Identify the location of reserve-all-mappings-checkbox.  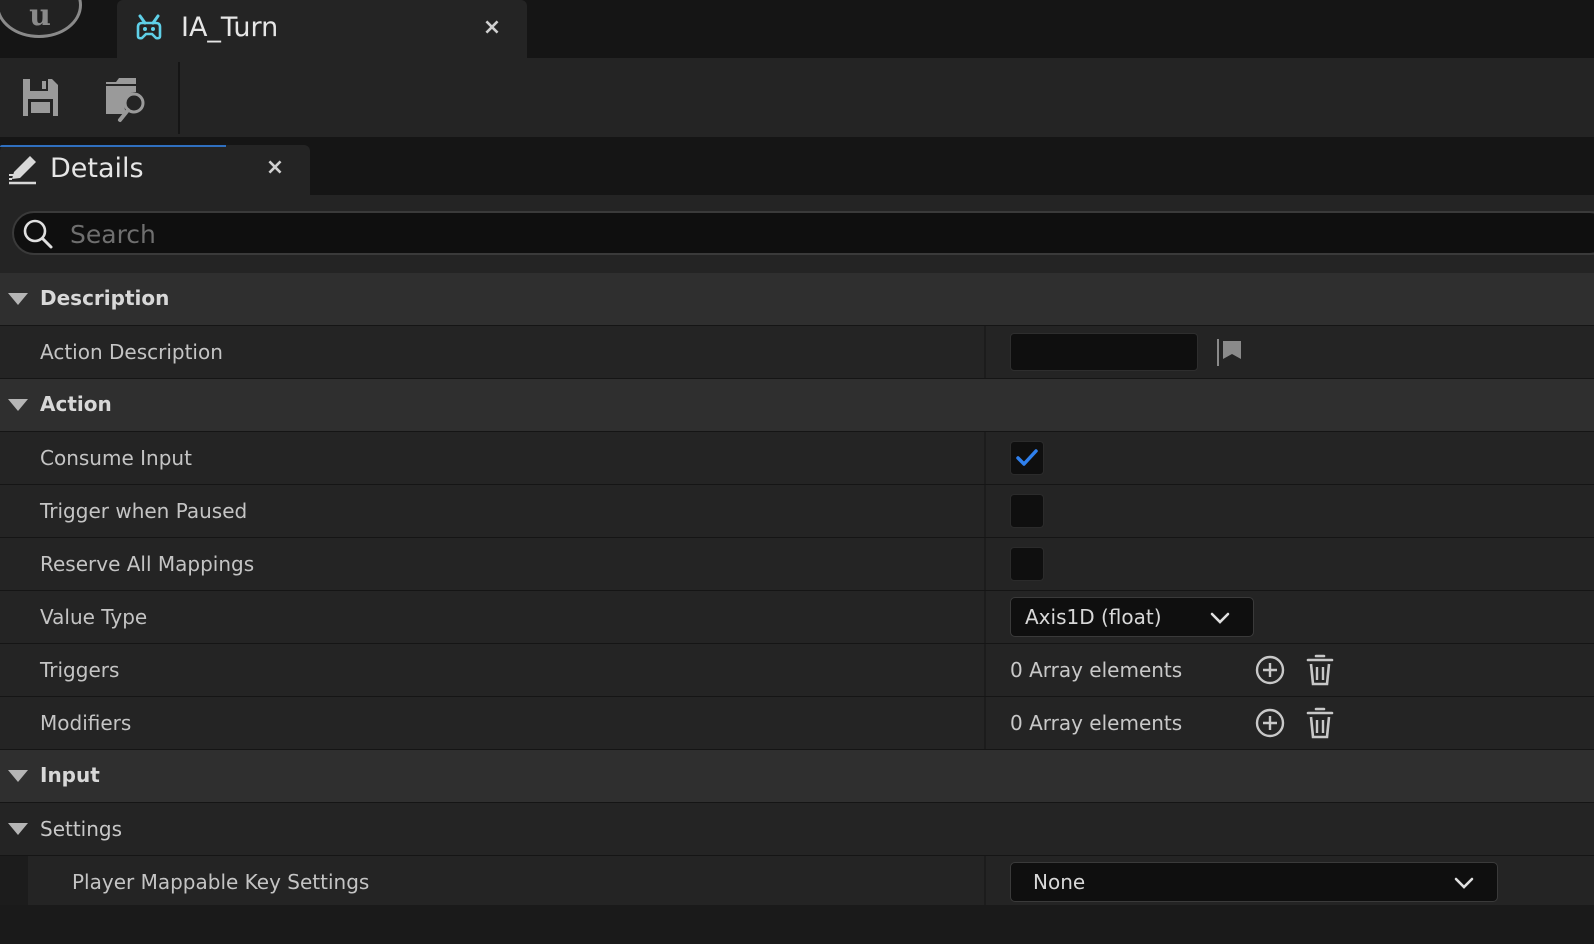
(1027, 564).